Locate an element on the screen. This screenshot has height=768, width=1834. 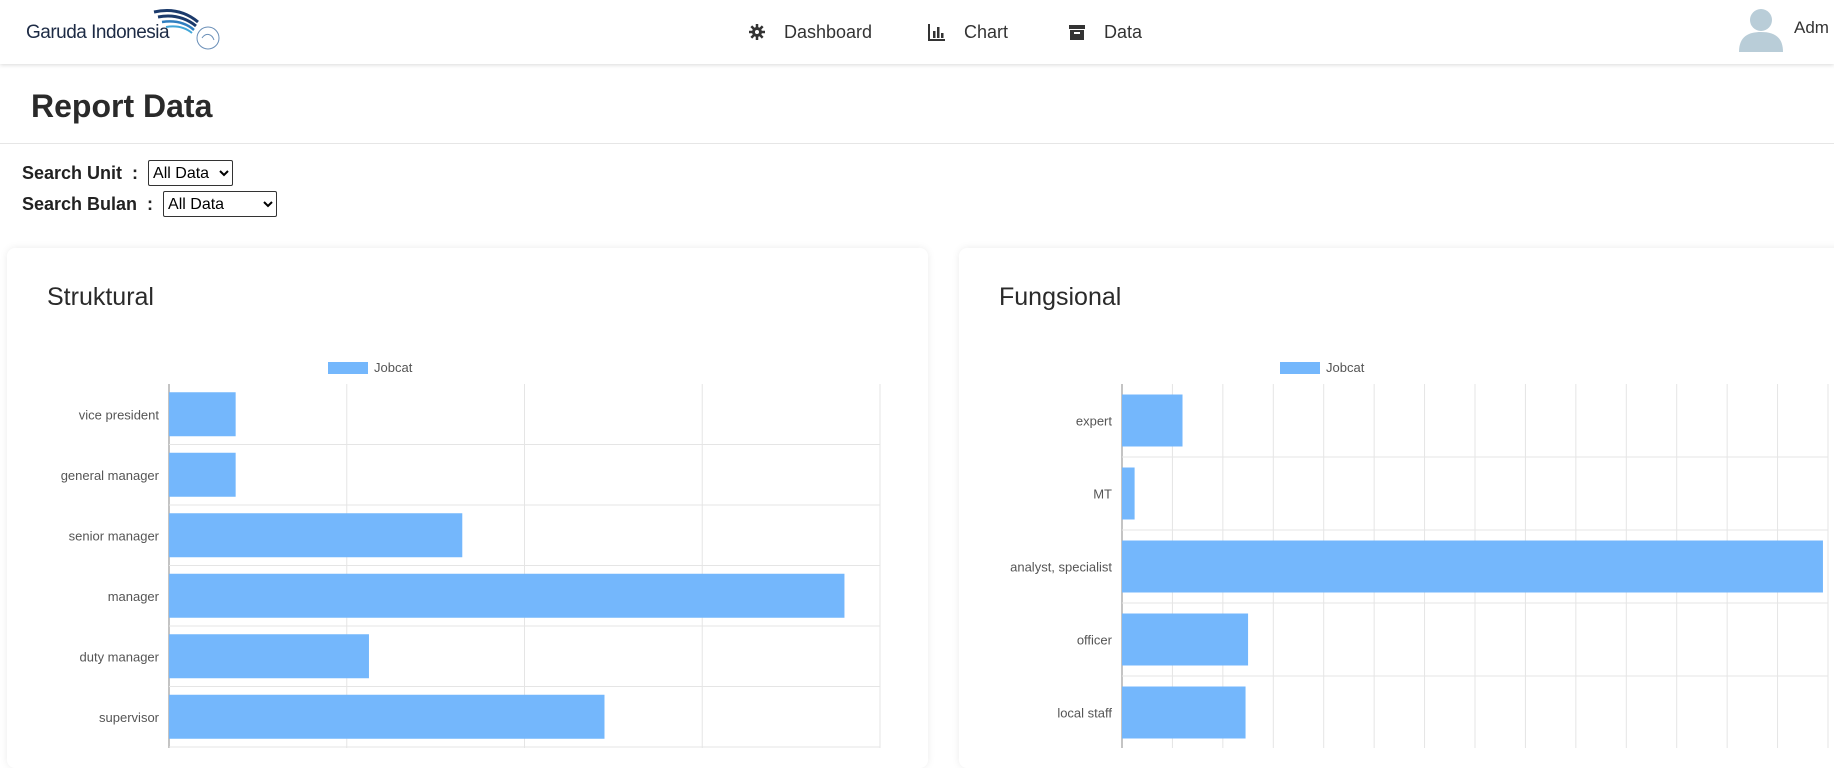
tick-label: senior manager is located at coordinates (114, 535).